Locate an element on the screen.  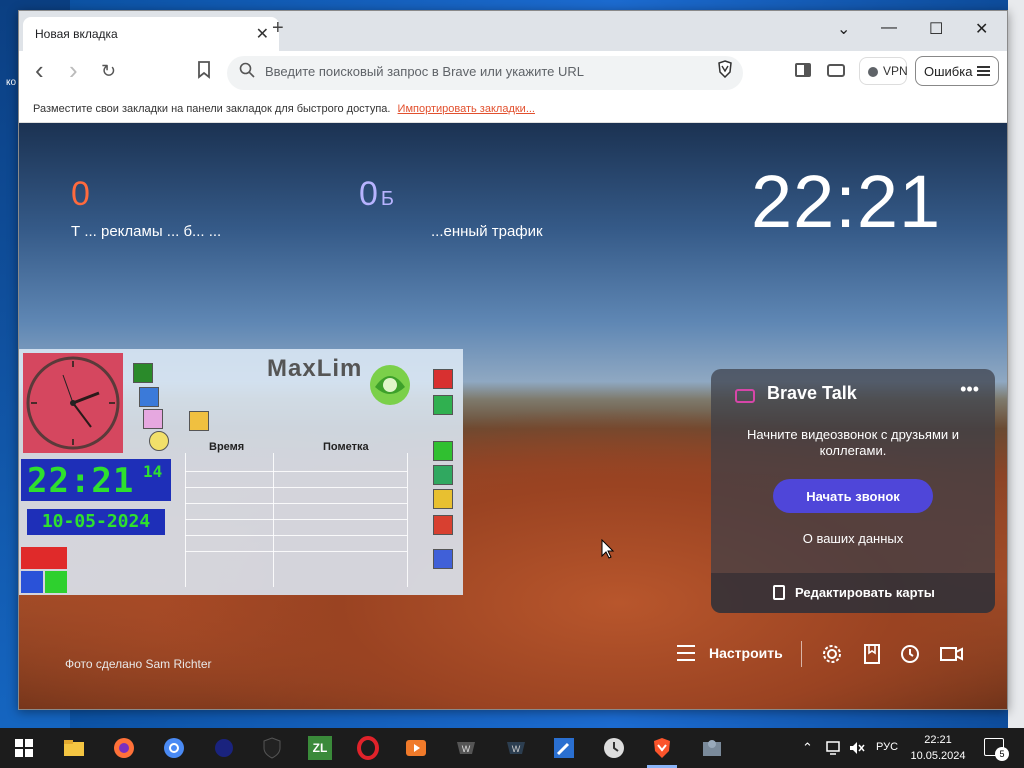
media-player-icon is located at coordinates (416, 748).